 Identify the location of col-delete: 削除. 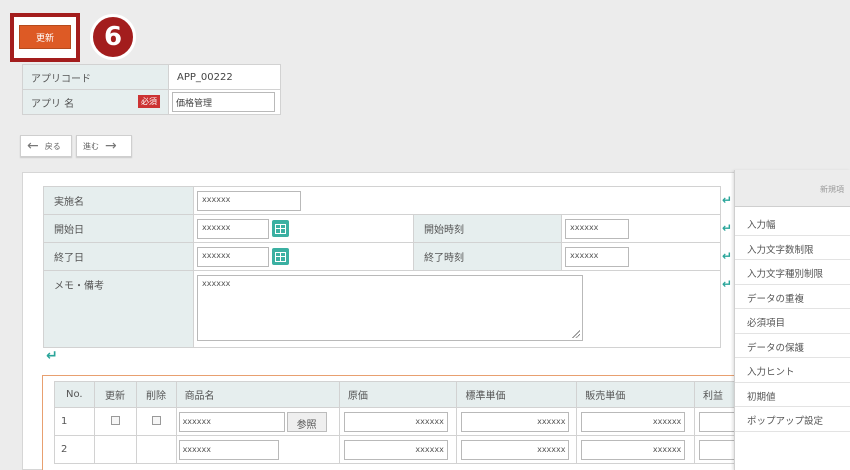
(156, 394).